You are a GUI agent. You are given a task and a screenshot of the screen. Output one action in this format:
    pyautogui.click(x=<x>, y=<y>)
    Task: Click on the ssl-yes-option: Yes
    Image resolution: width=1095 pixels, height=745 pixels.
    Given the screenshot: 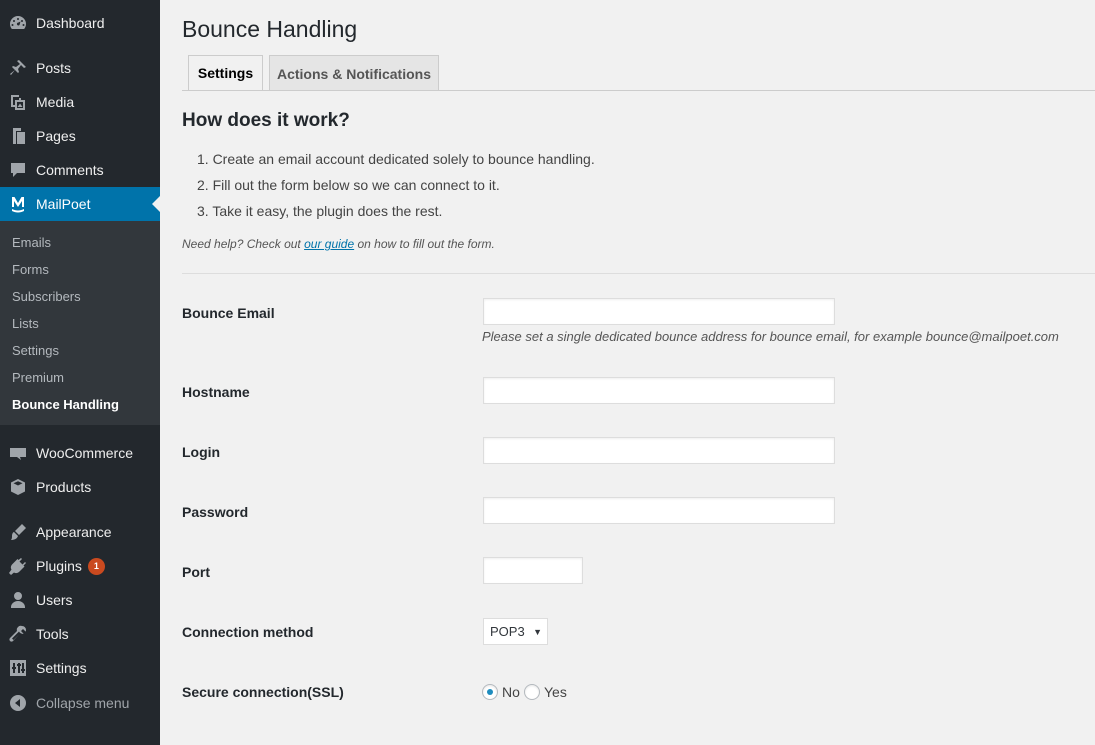 What is the action you would take?
    pyautogui.click(x=545, y=692)
    